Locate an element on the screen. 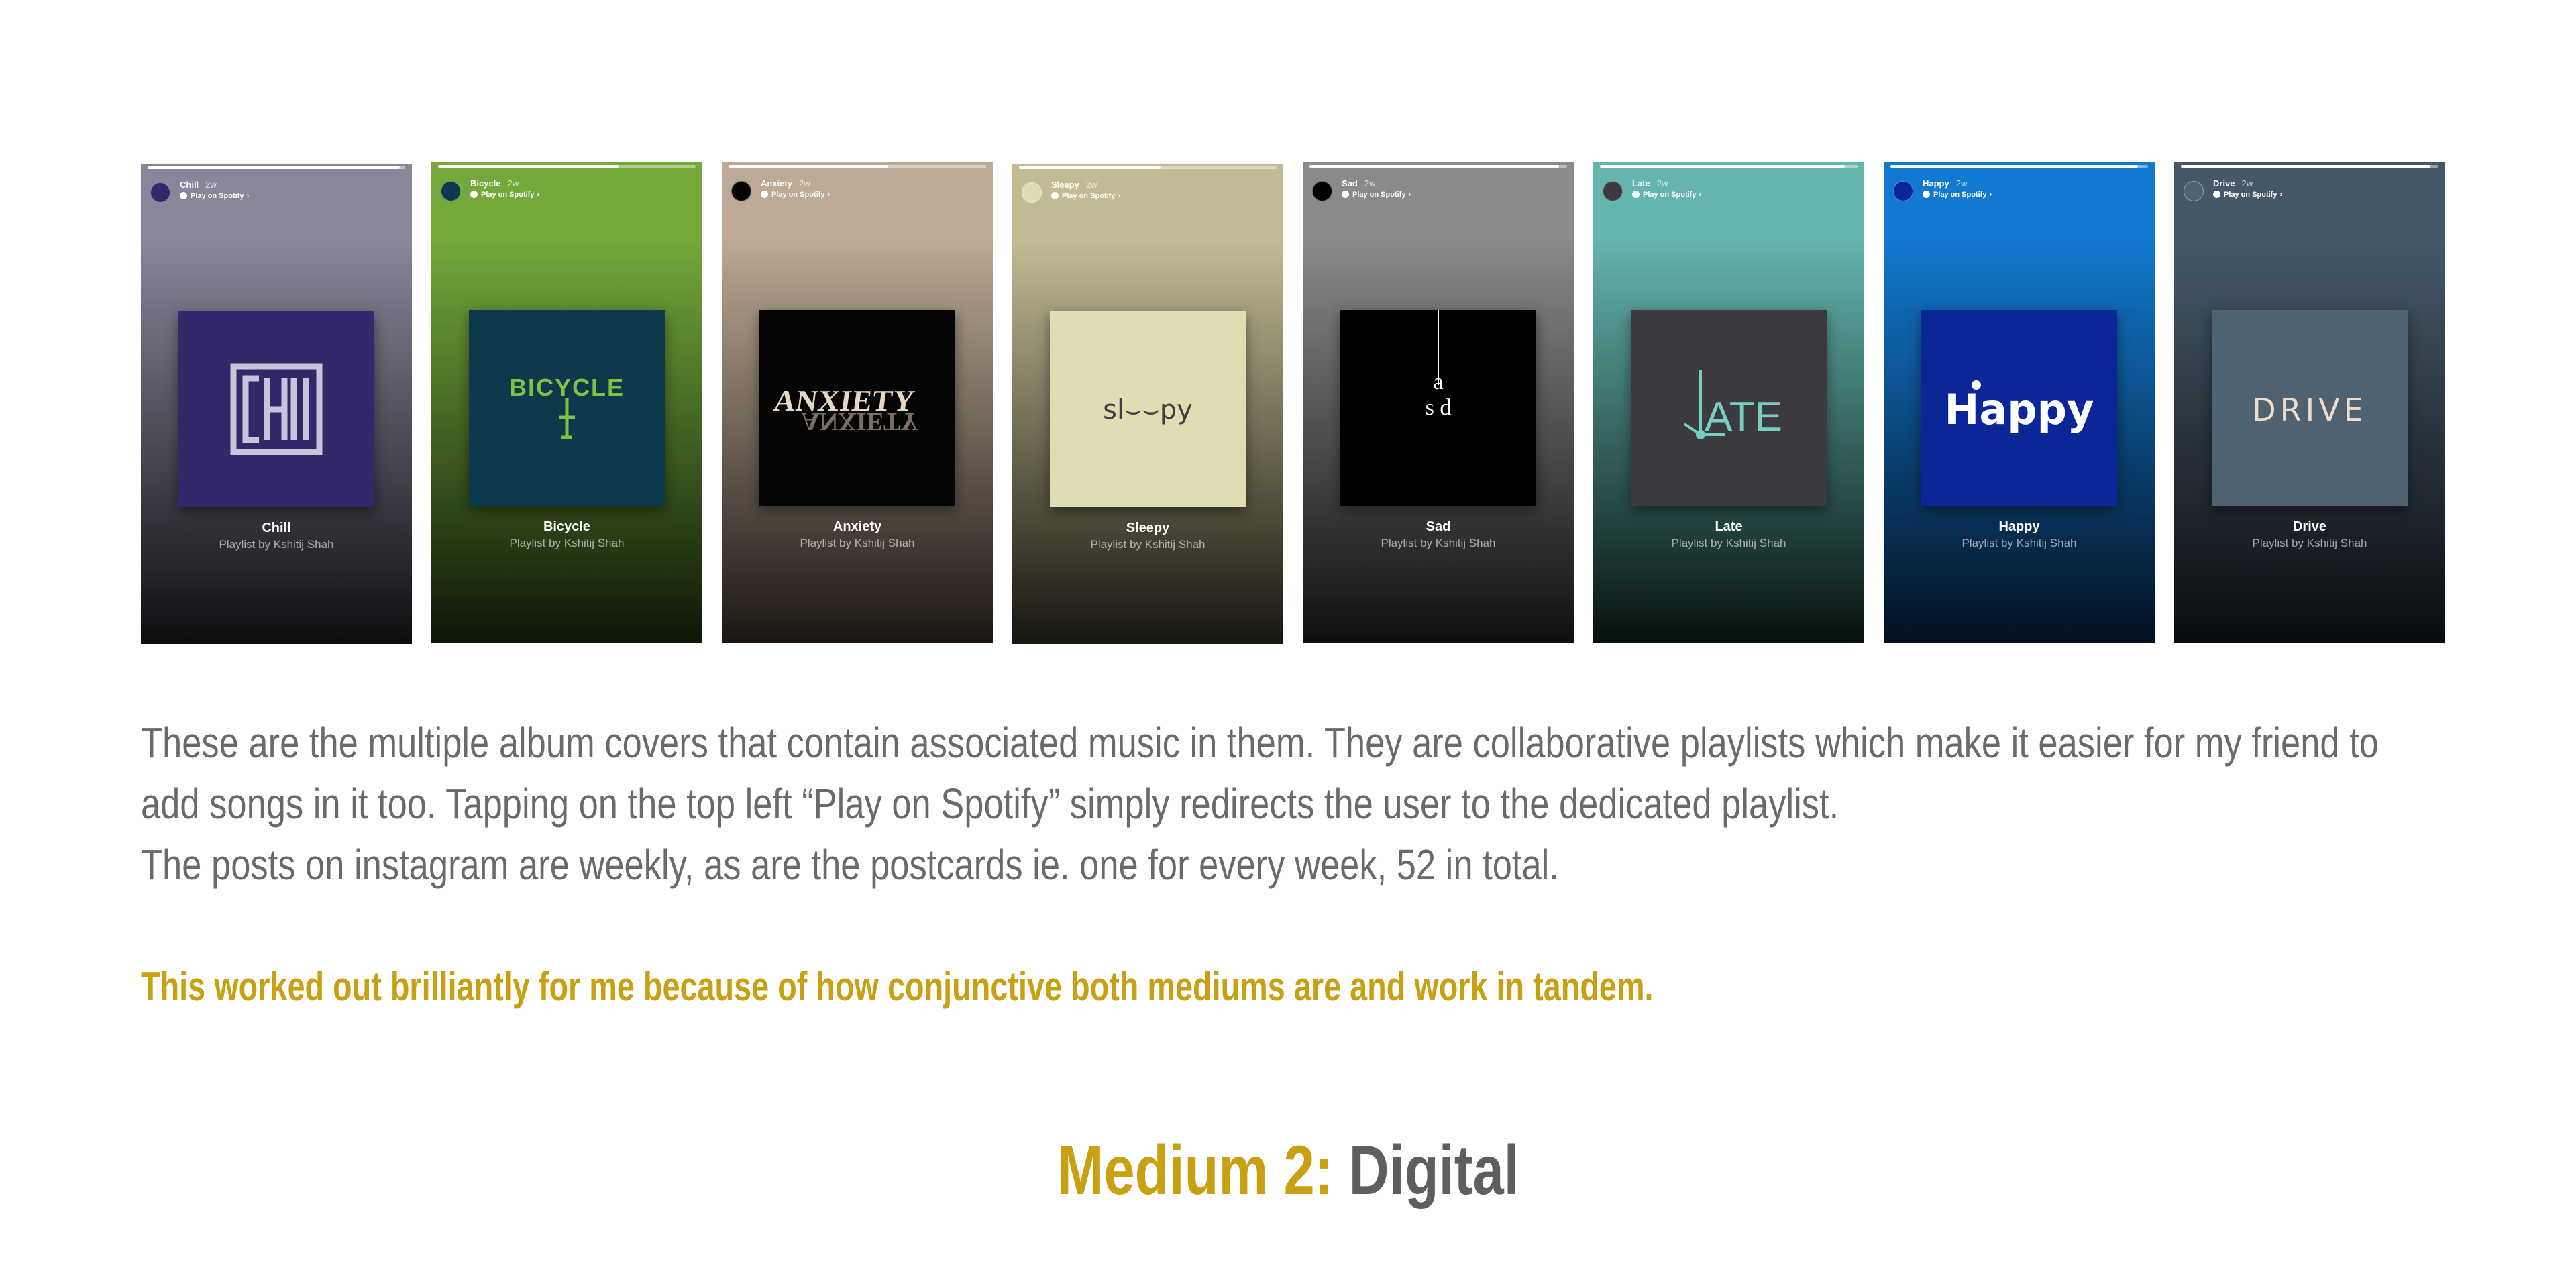 This screenshot has width=2576, height=1288. album-cover: BICYCLE is located at coordinates (567, 408).